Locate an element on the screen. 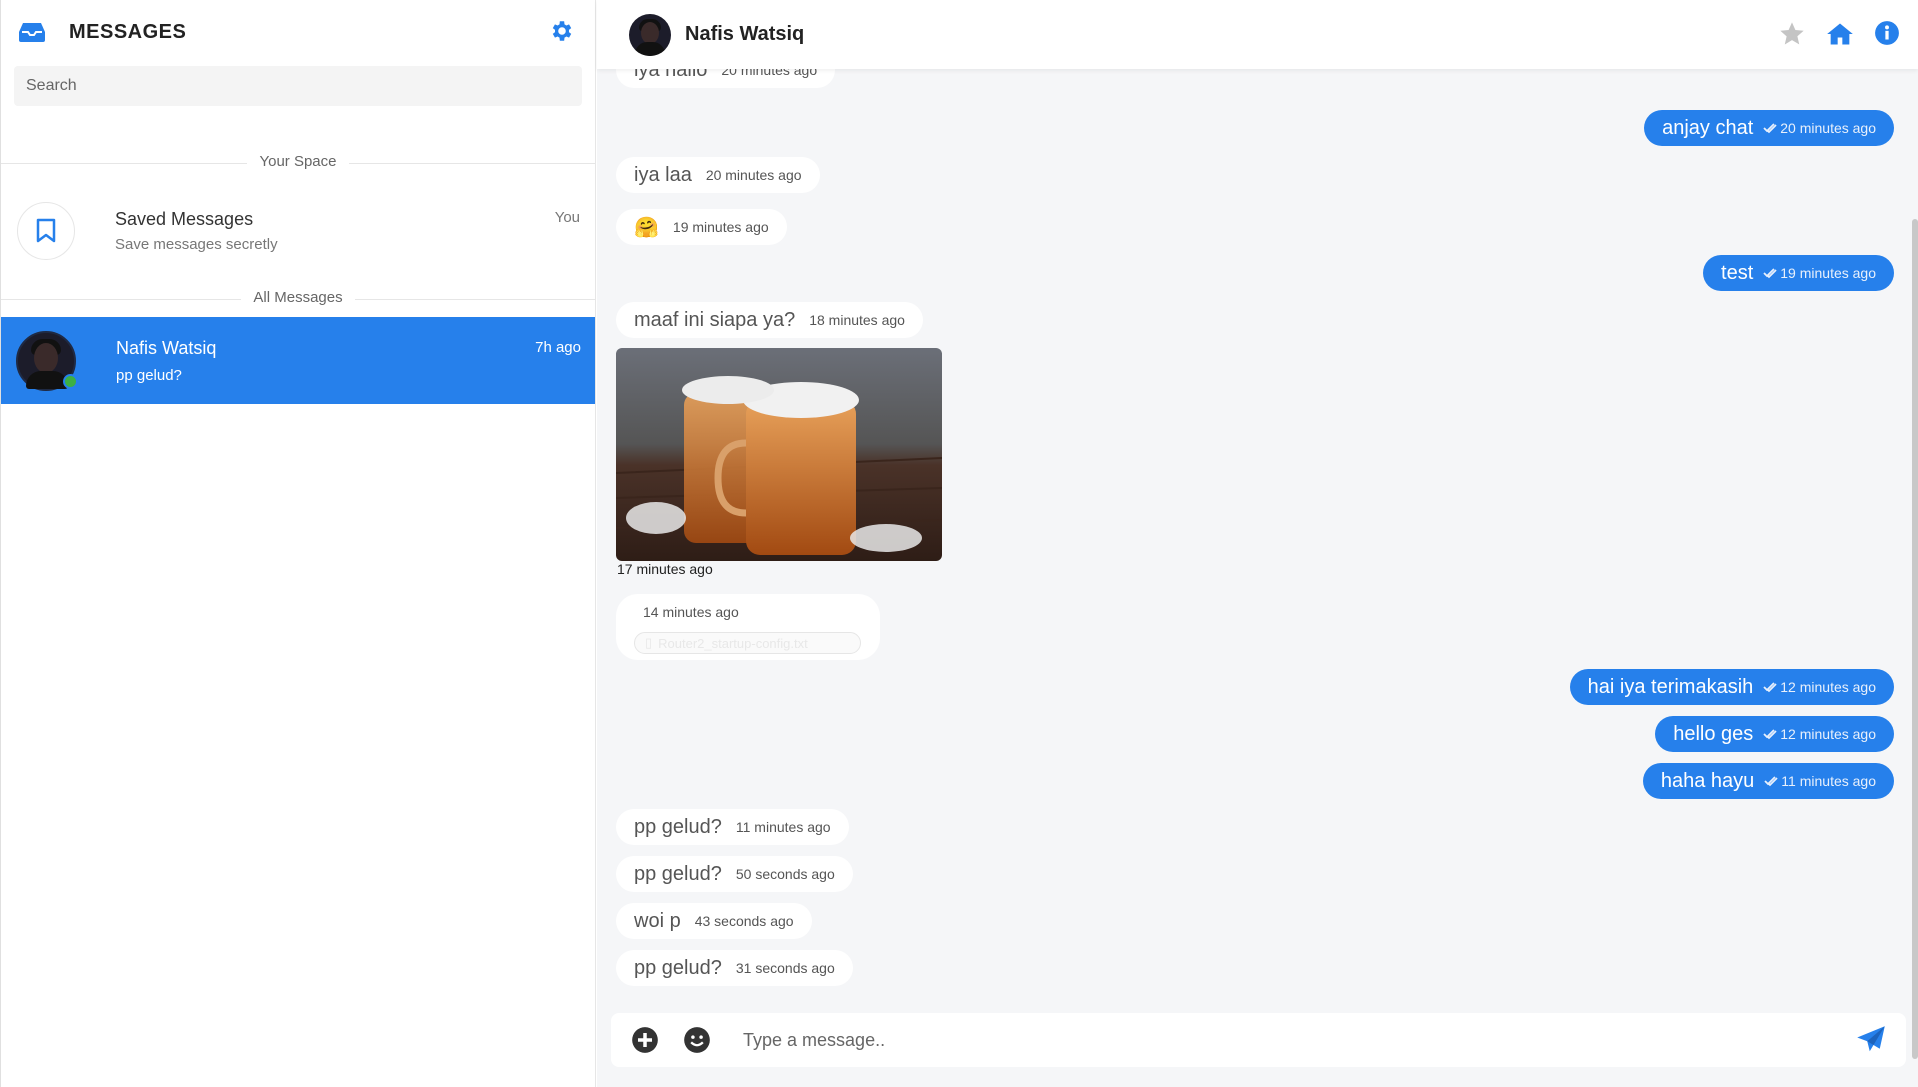  message-text: hello ges is located at coordinates (1713, 733).